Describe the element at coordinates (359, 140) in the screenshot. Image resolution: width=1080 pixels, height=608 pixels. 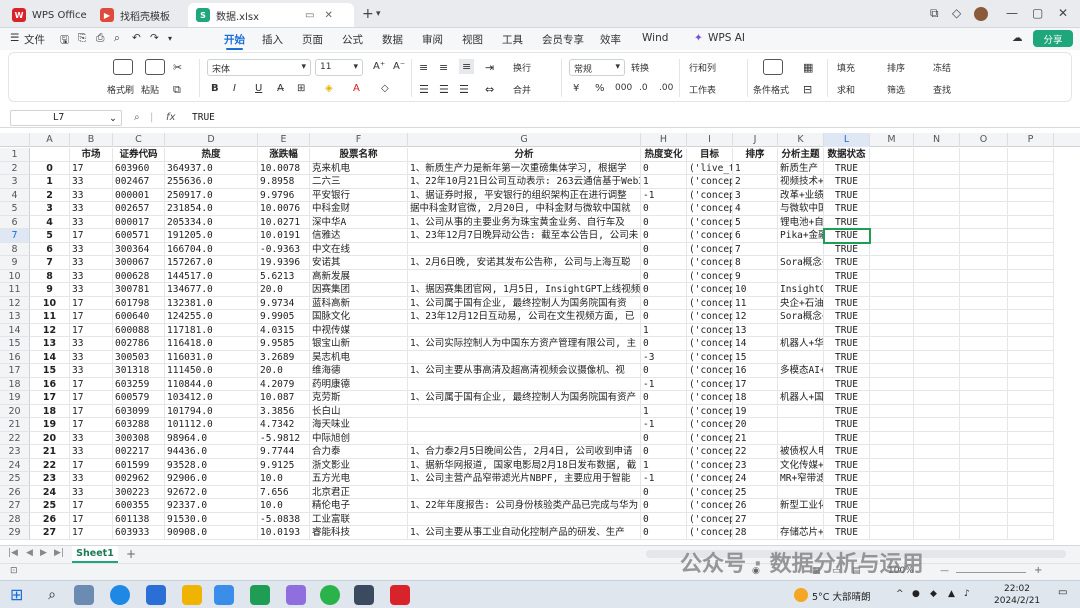
I see `column-header-f: F` at that location.